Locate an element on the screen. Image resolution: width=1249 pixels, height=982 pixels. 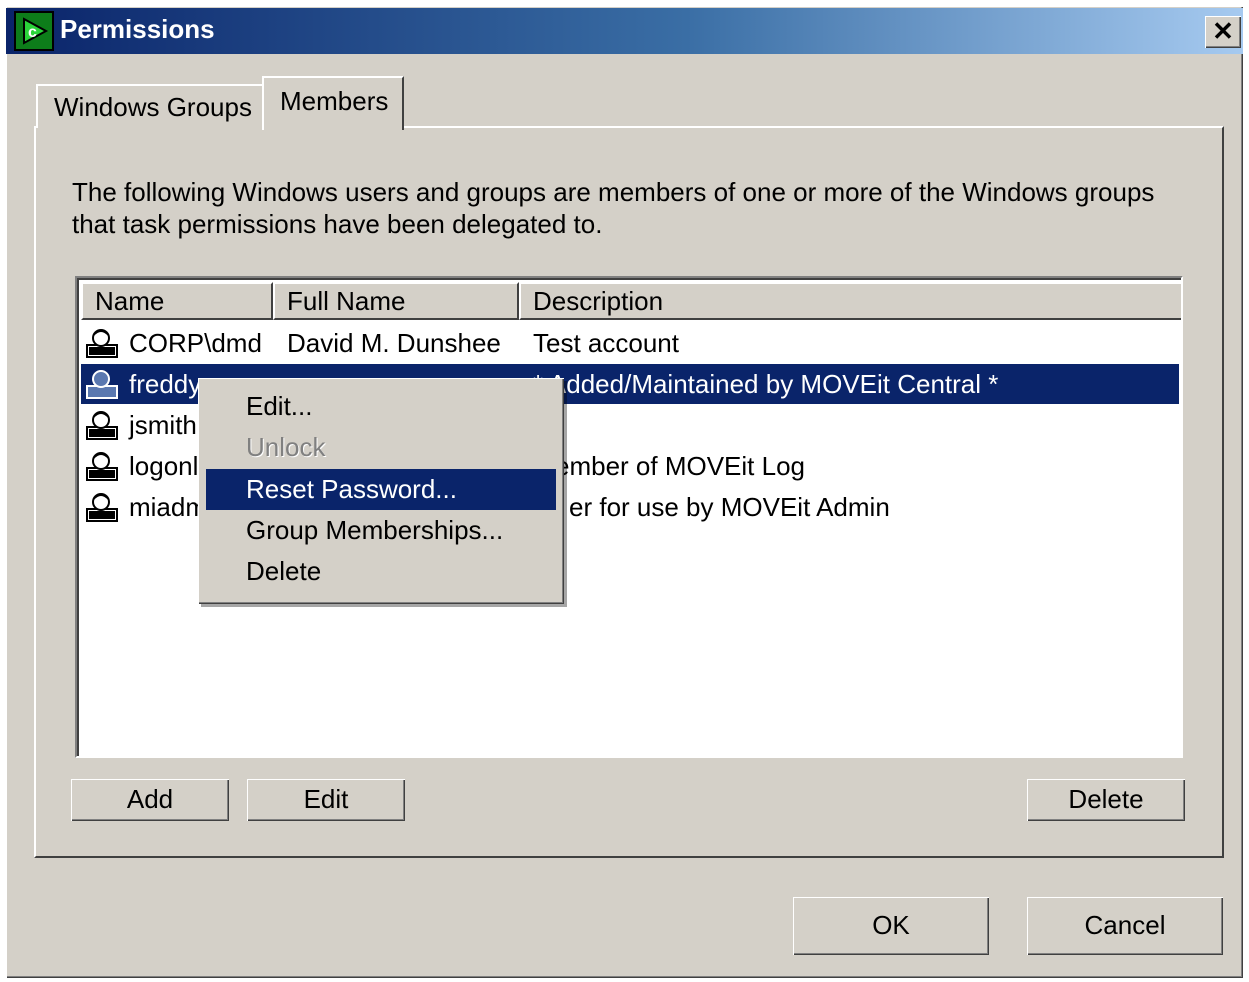
table-row: CORP\dmd David M. Dunshee Test account is located at coordinates (630, 343).